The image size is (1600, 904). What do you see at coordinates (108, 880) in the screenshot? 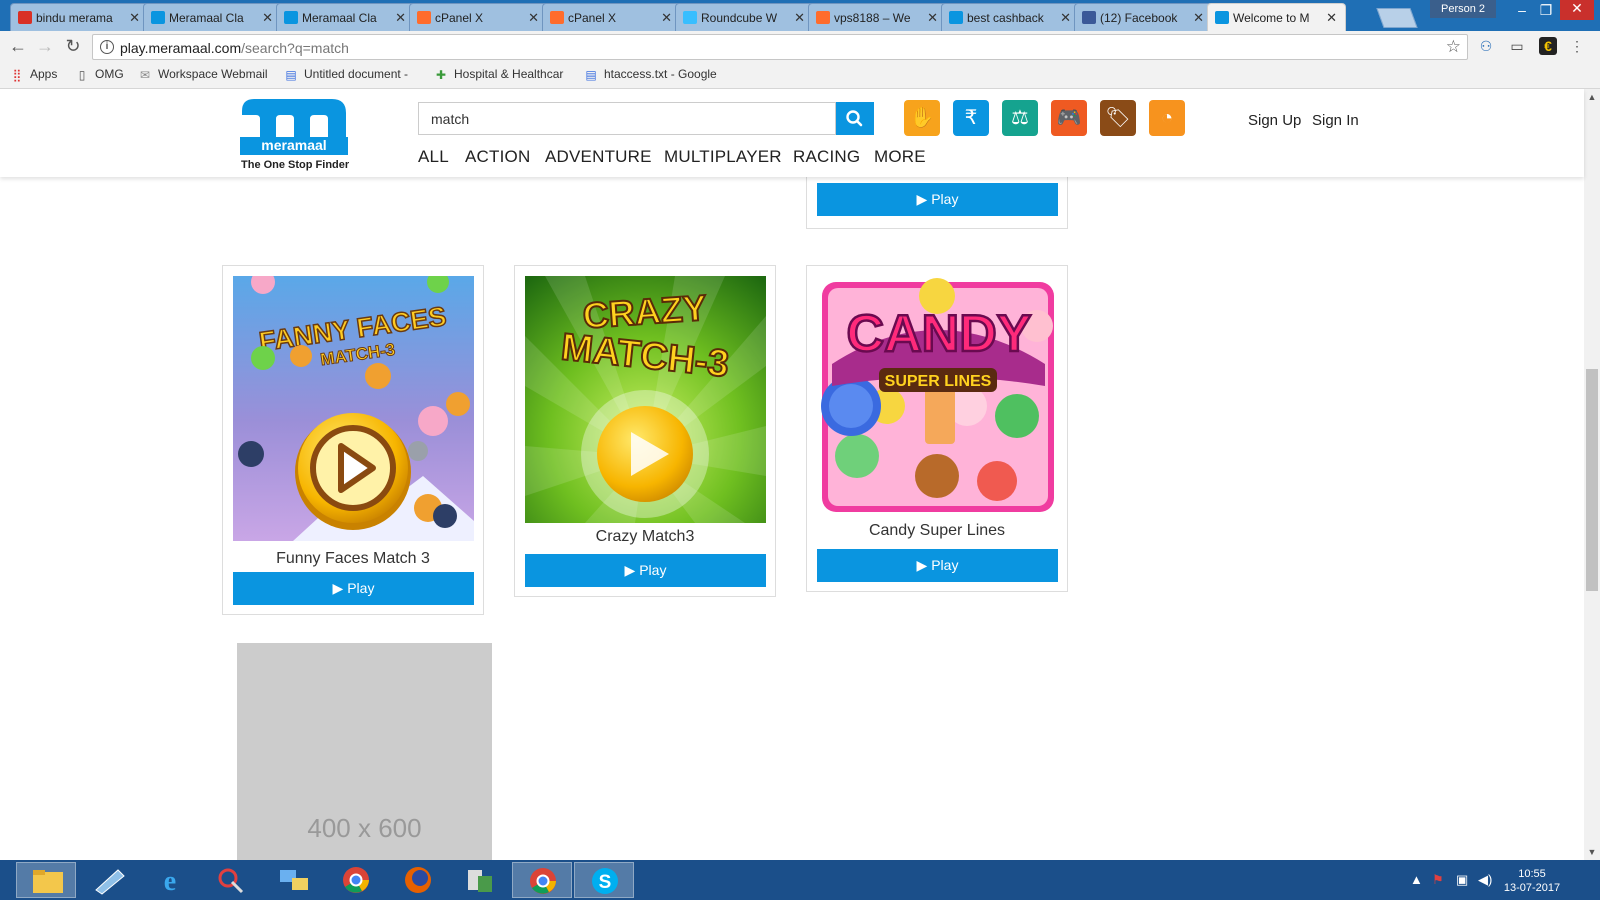
I see `taskbar-tool` at bounding box center [108, 880].